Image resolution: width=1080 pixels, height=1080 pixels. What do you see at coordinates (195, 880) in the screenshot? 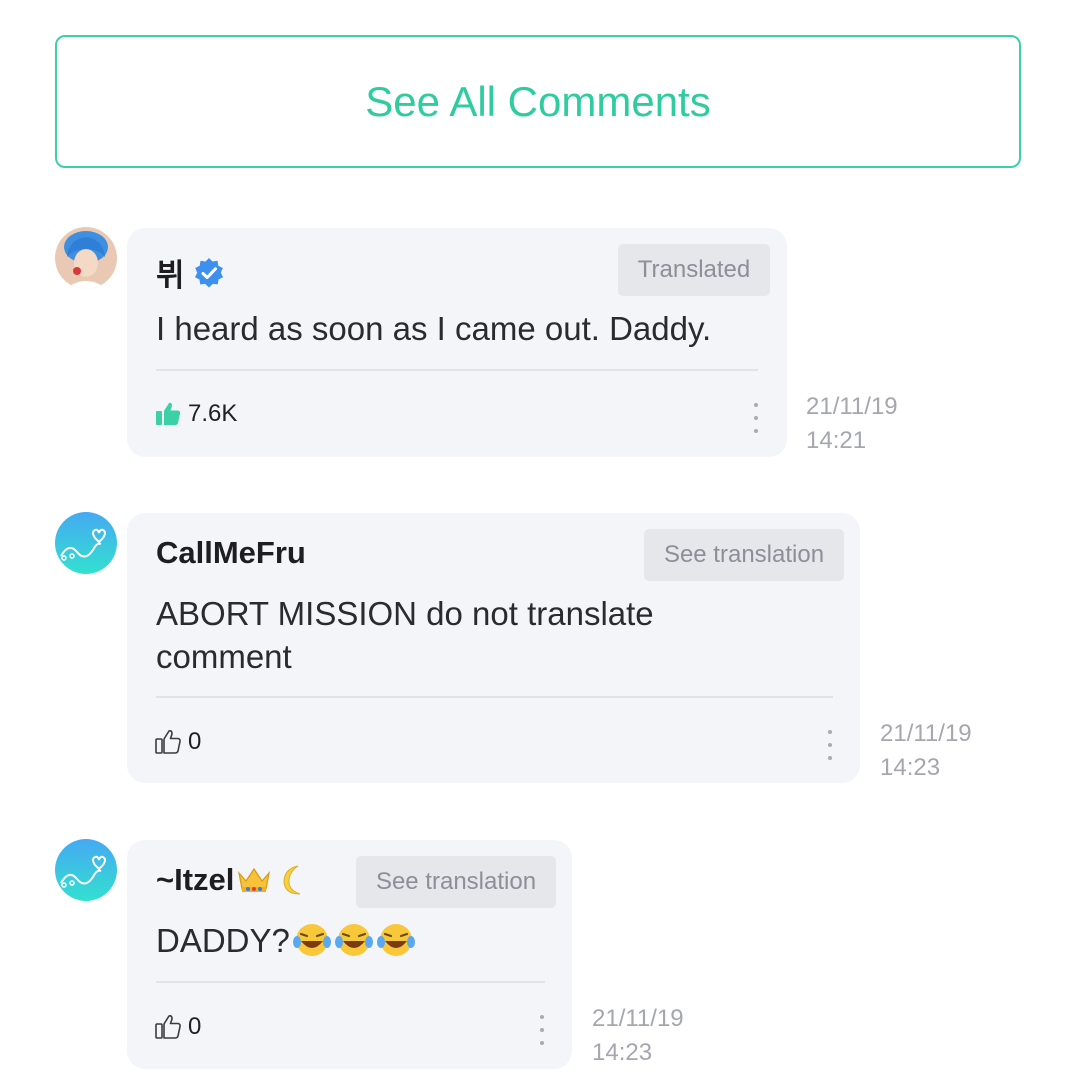
I see `author-name: ~Itzel` at bounding box center [195, 880].